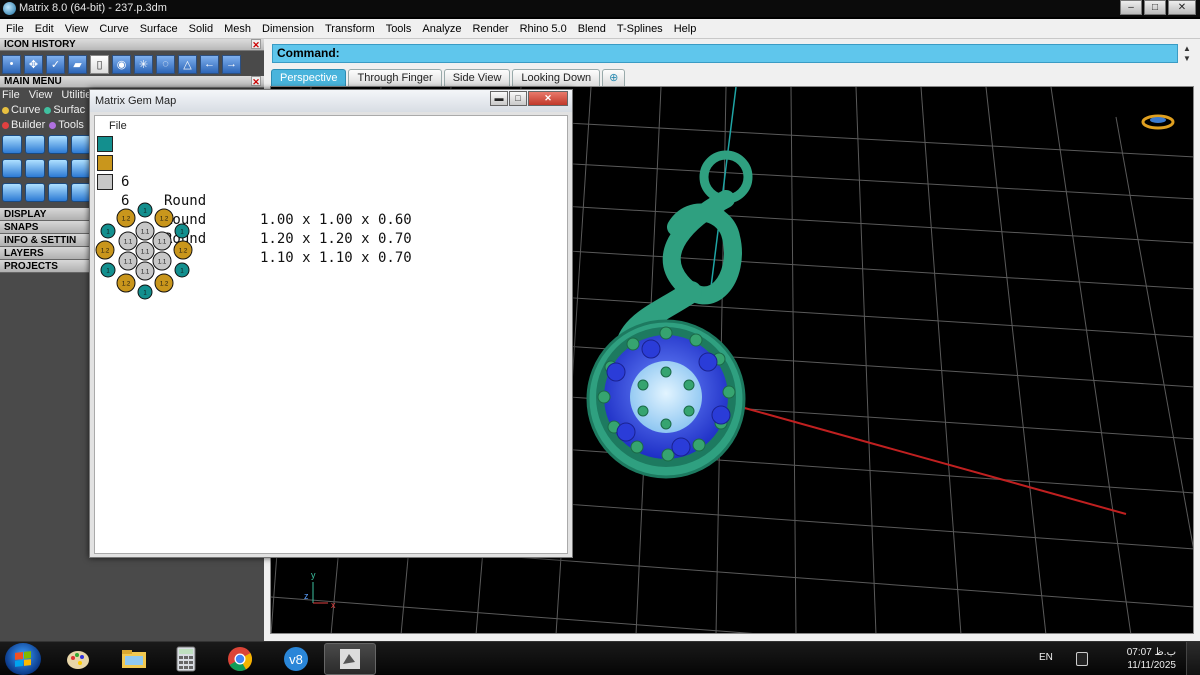 The image size is (1200, 675). Describe the element at coordinates (132, 45) in the screenshot. I see `icon-history-header: ICON HISTORY ✕` at that location.